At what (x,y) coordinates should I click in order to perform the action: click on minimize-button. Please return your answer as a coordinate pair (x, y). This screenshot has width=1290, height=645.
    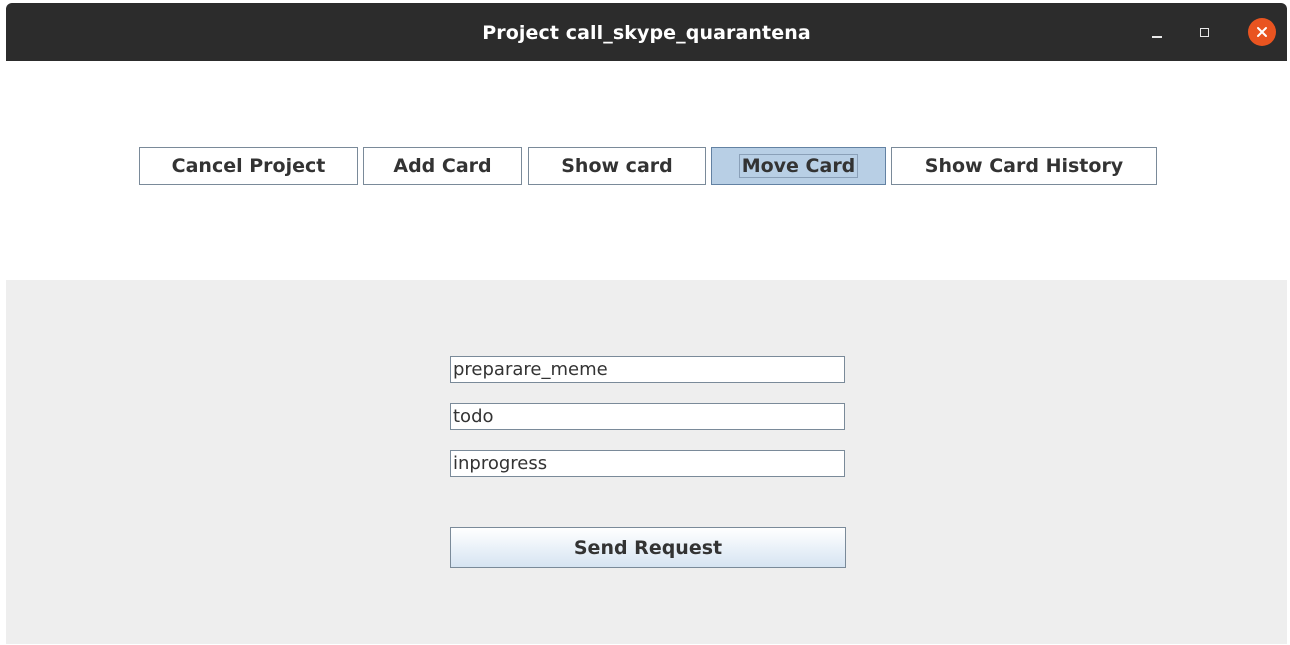
    Looking at the image, I should click on (1157, 32).